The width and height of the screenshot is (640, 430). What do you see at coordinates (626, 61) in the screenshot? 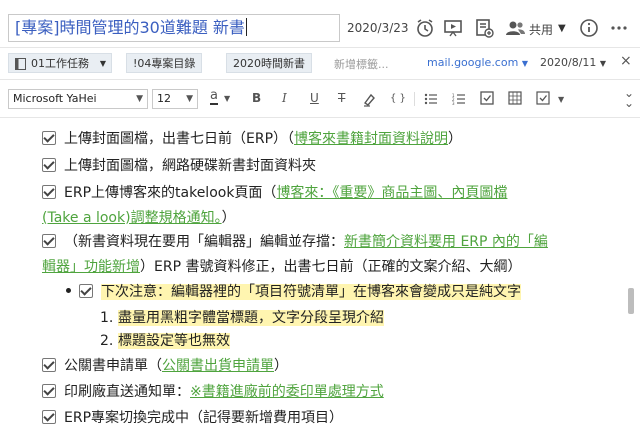
I see `close-icon: ×` at bounding box center [626, 61].